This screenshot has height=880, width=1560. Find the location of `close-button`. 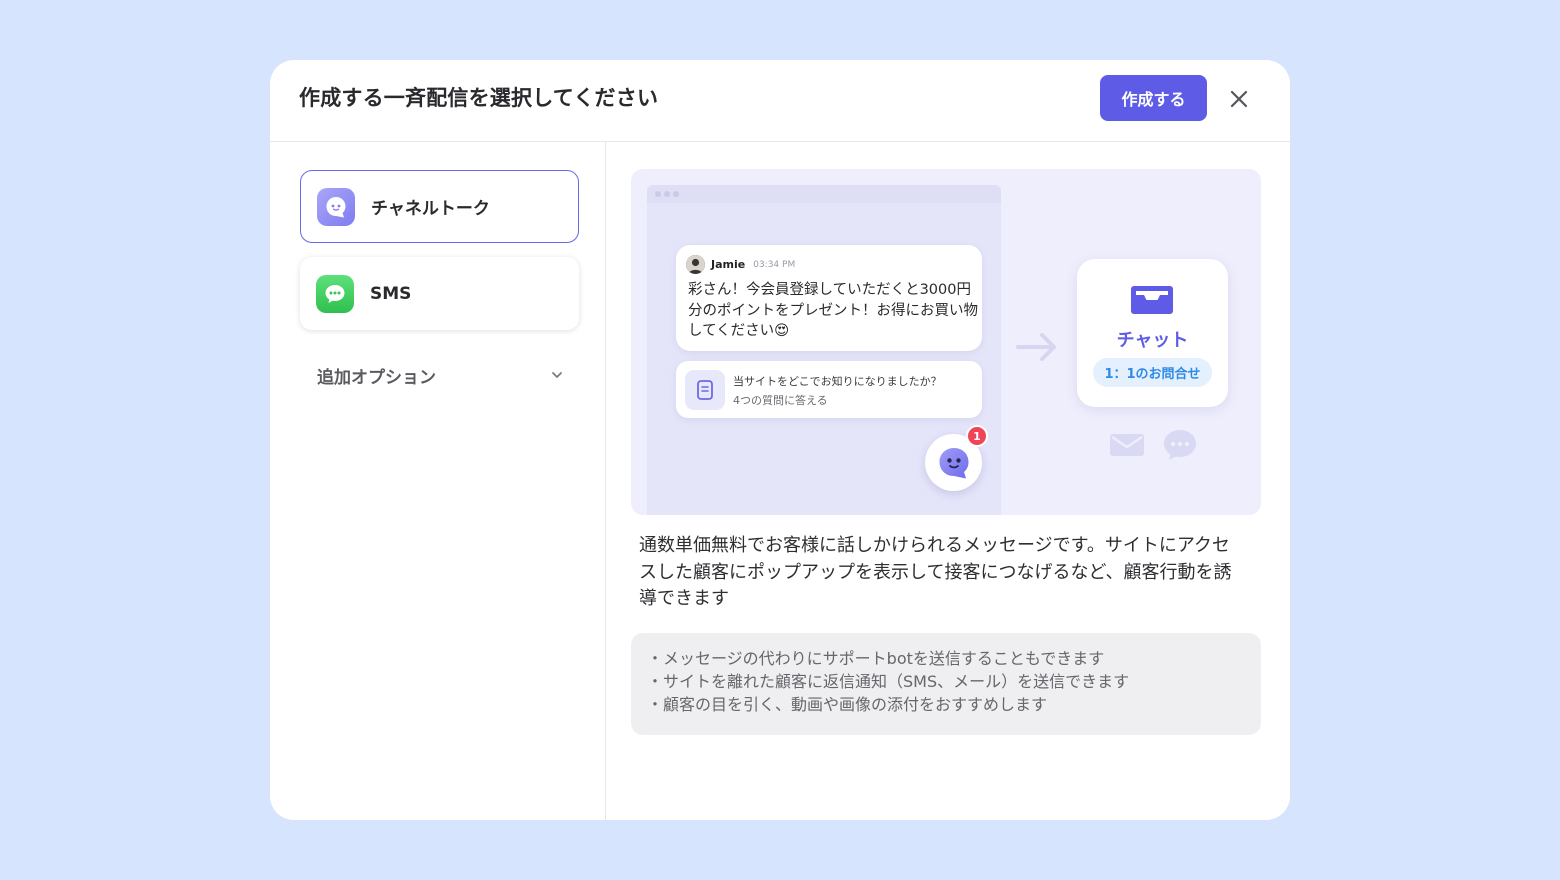

close-button is located at coordinates (1239, 99).